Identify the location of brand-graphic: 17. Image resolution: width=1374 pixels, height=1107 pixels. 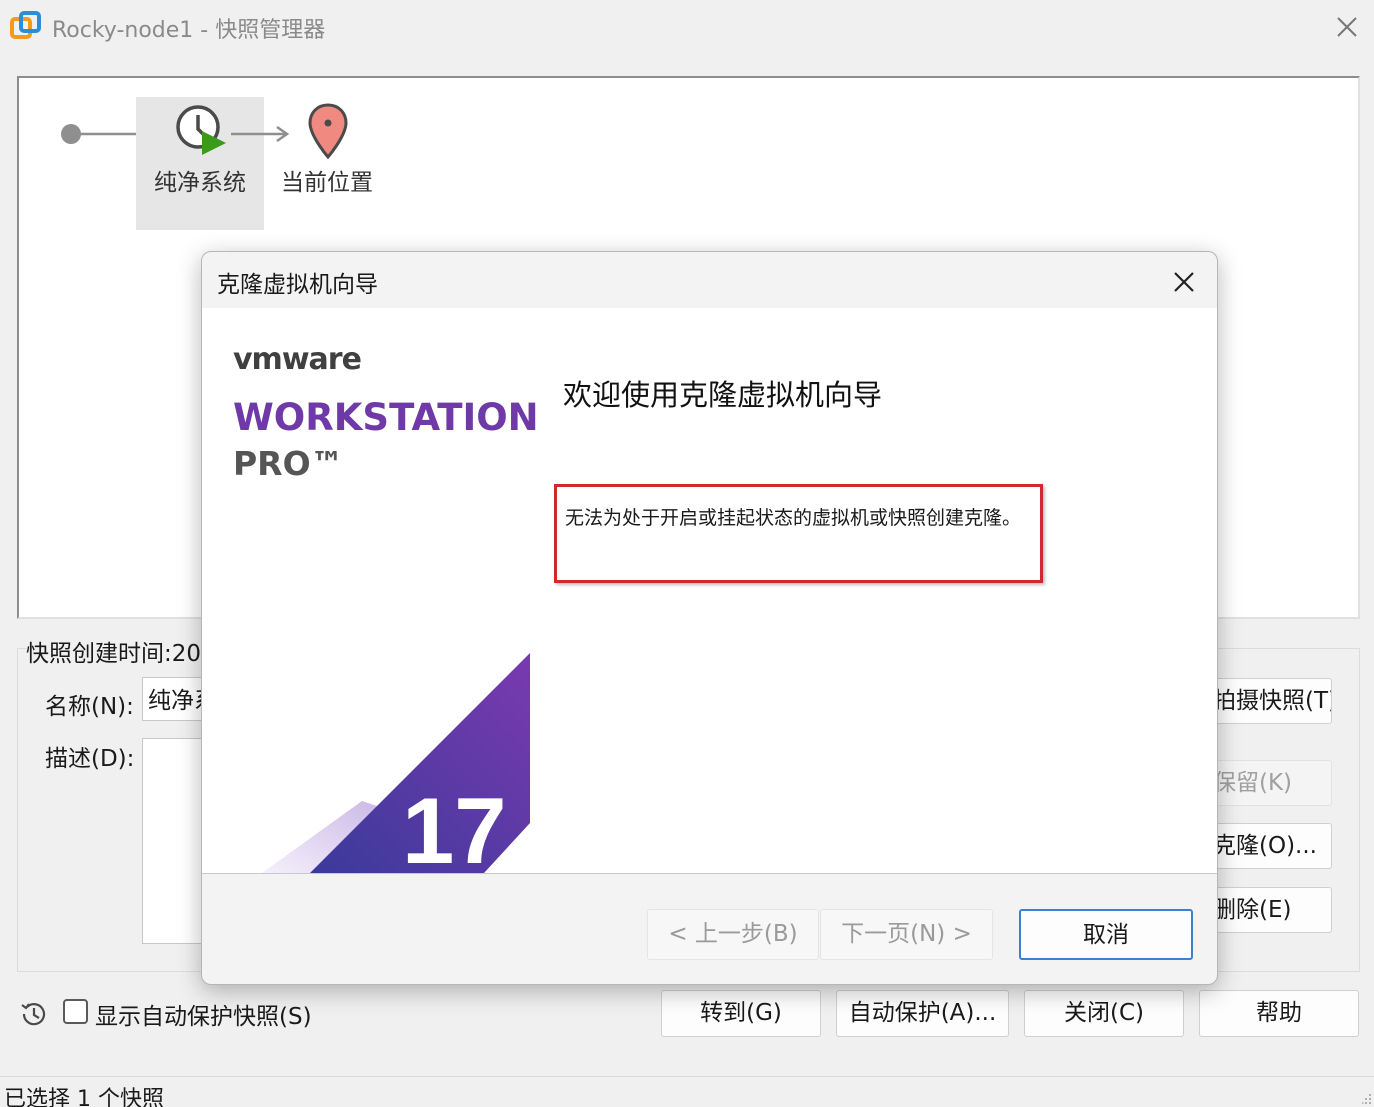
(396, 763).